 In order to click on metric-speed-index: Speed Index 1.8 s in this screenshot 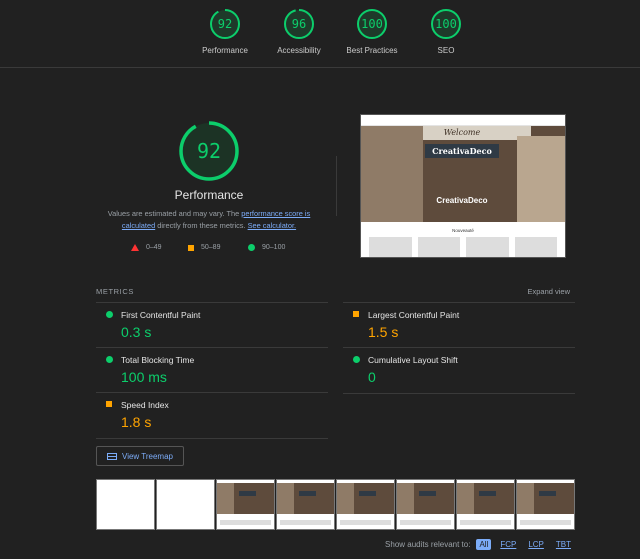, I will do `click(212, 415)`.